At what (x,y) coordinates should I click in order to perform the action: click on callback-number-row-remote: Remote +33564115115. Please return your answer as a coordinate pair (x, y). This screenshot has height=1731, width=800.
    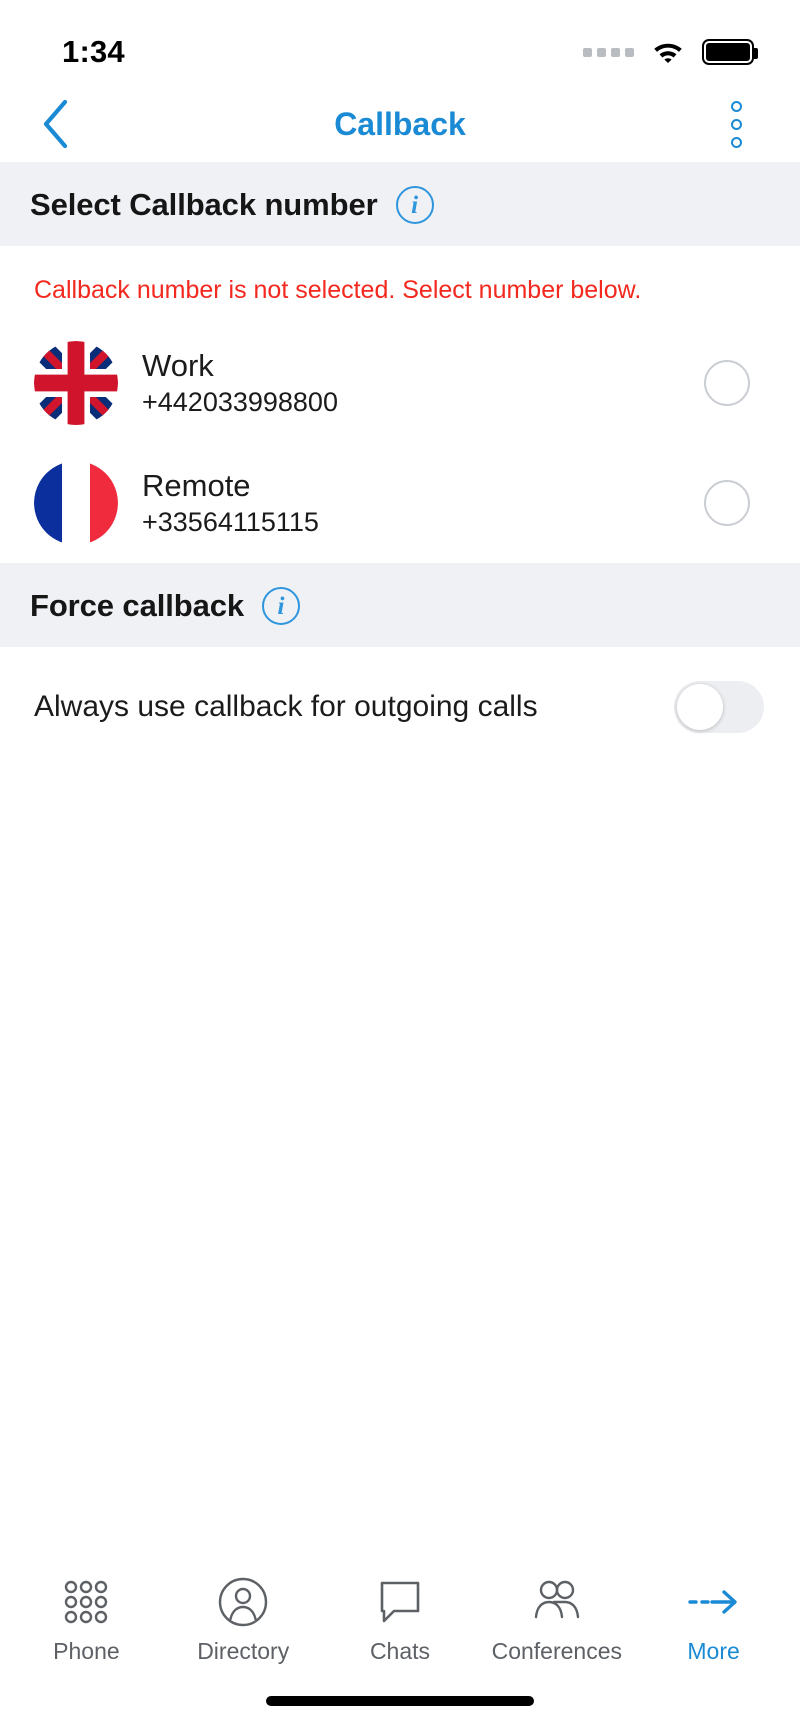
    Looking at the image, I should click on (400, 503).